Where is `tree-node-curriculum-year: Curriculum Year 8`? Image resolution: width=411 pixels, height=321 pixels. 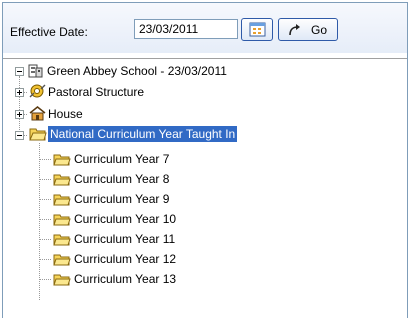 tree-node-curriculum-year: Curriculum Year 8 is located at coordinates (121, 179).